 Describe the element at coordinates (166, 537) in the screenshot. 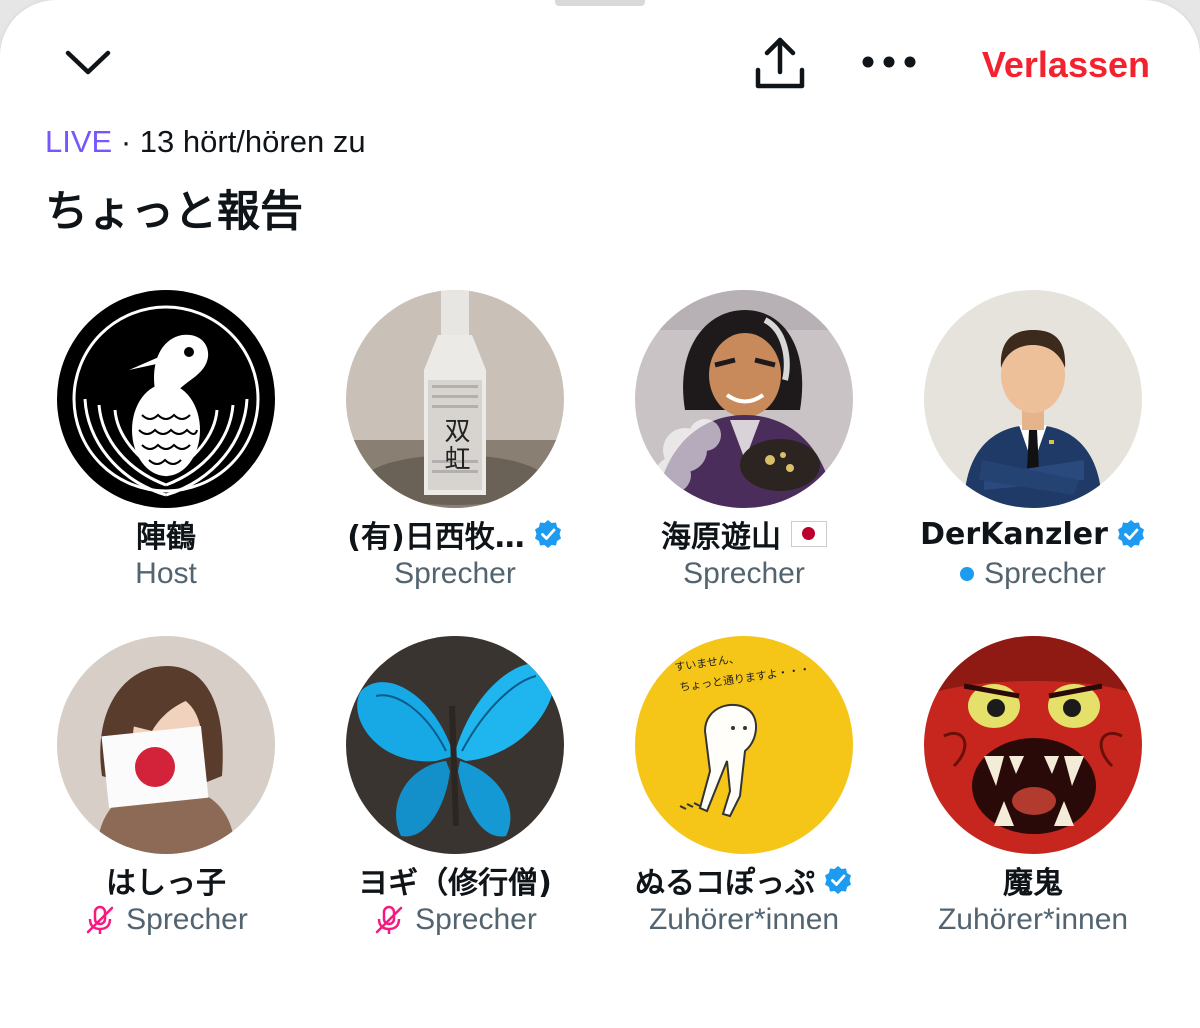

I see `name-text: 陣鶴` at that location.